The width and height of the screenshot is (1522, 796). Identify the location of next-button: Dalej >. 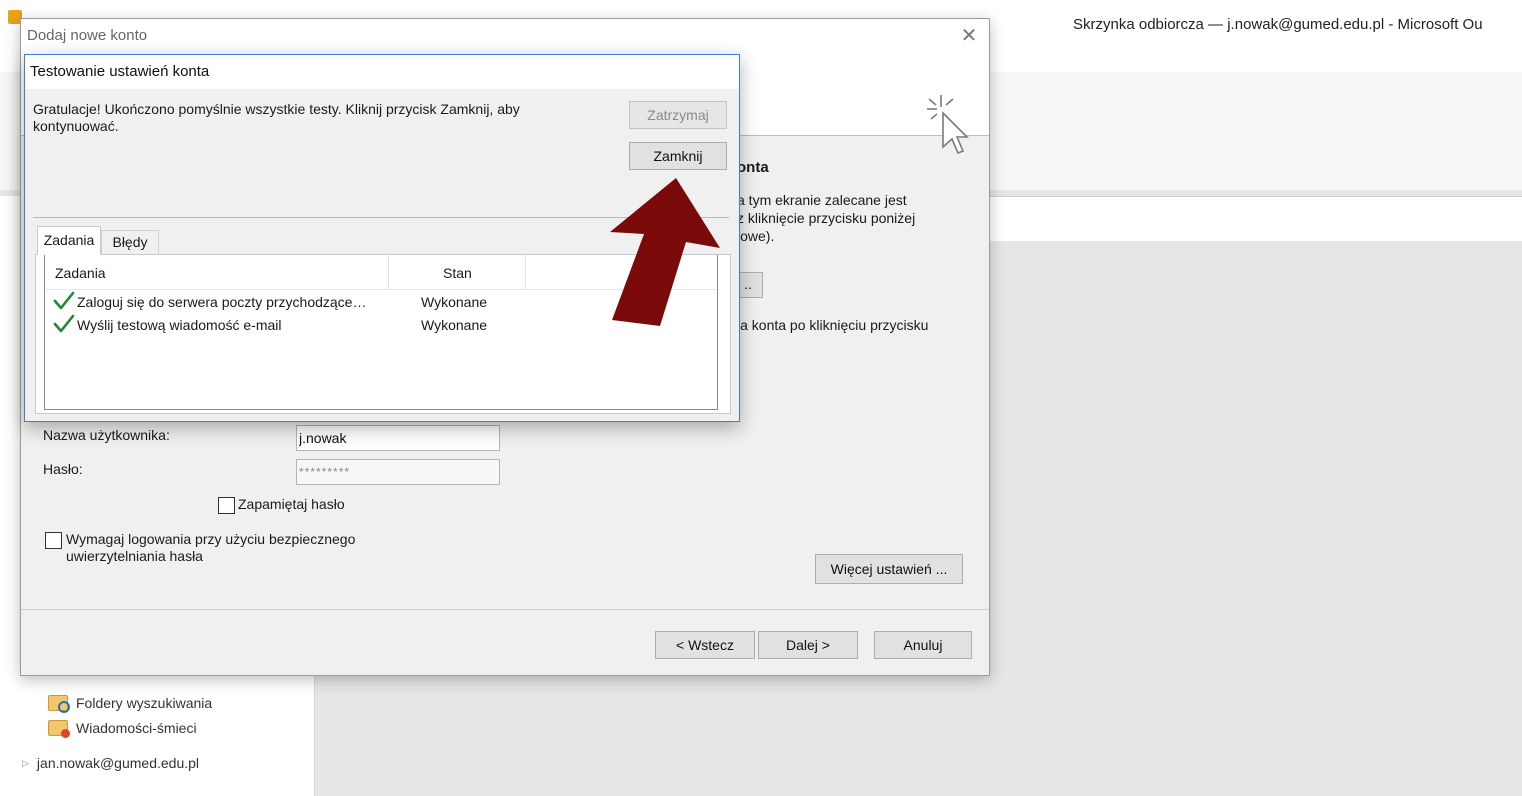
(808, 645).